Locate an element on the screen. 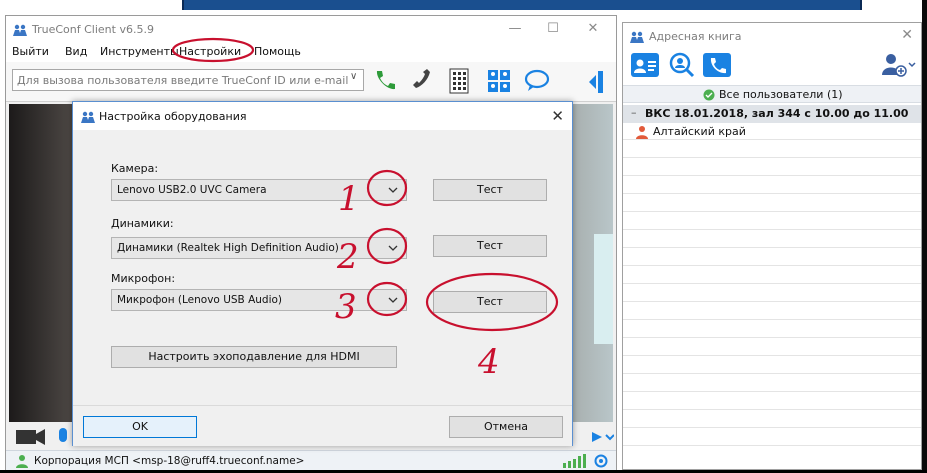 The width and height of the screenshot is (927, 473). collapse-panel-icon is located at coordinates (596, 81).